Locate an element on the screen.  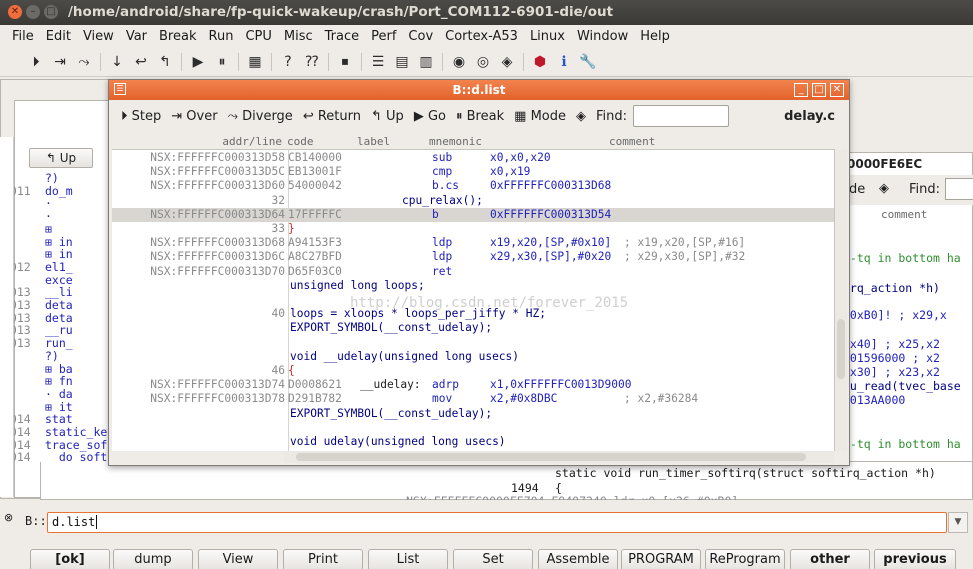
info-icon: ℹ is located at coordinates (564, 62).